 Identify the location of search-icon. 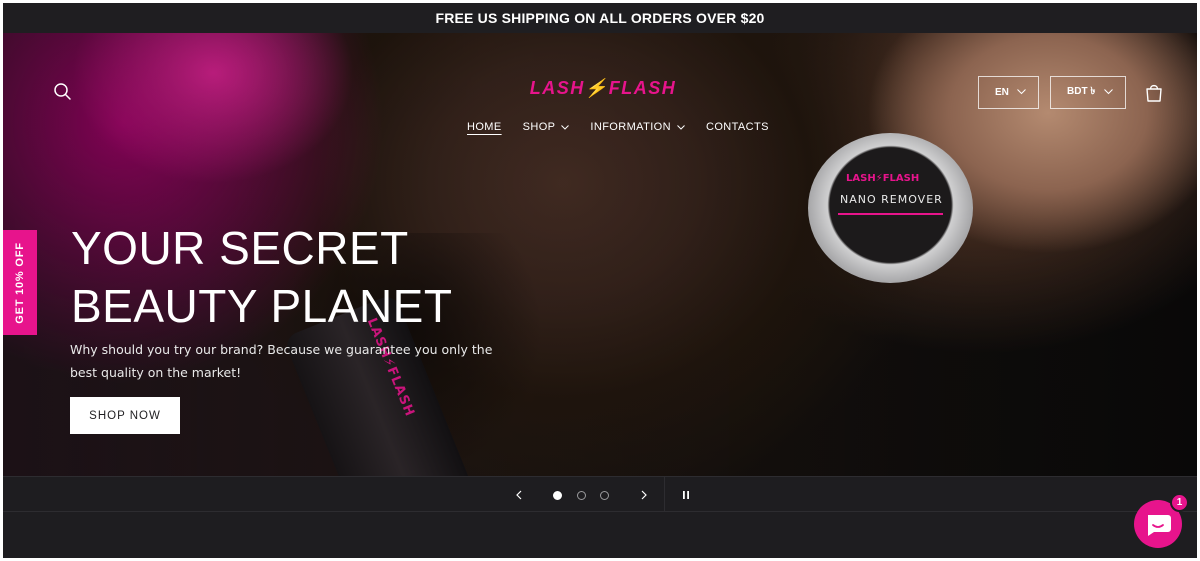
(62, 91).